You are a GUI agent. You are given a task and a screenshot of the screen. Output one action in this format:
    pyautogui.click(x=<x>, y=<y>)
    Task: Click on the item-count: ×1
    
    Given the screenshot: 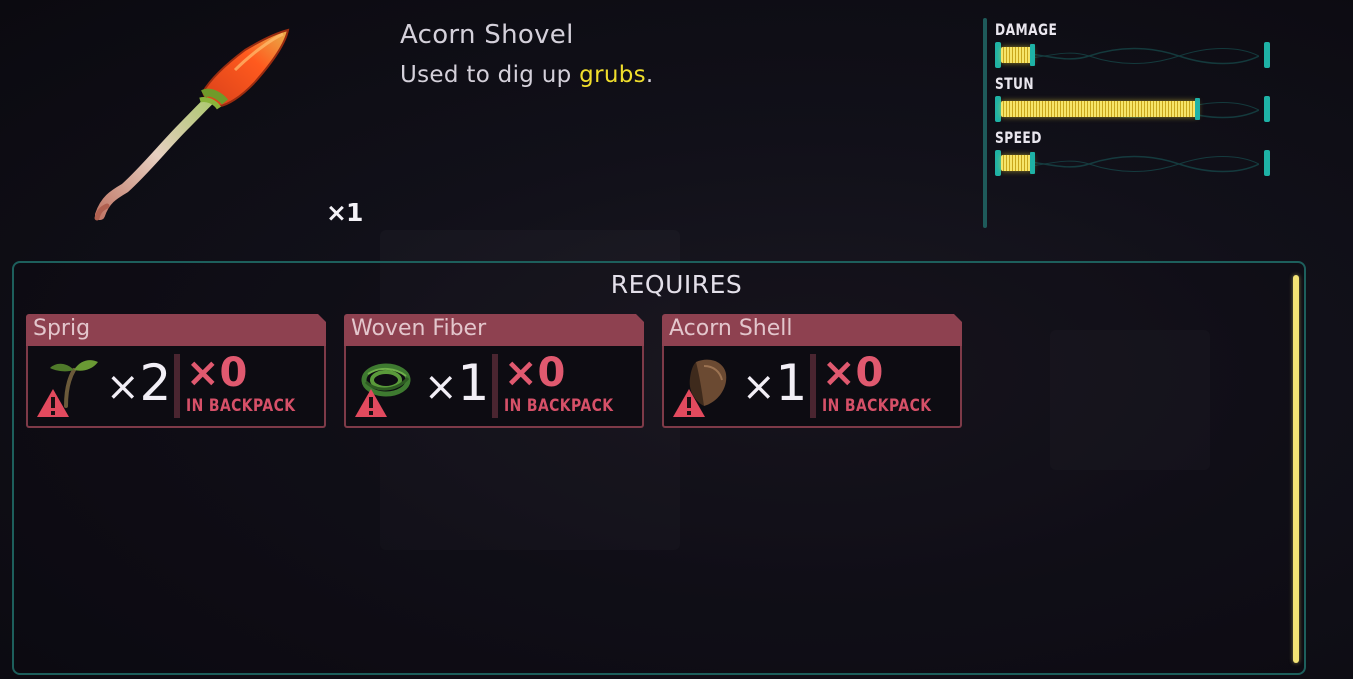 What is the action you would take?
    pyautogui.click(x=344, y=212)
    